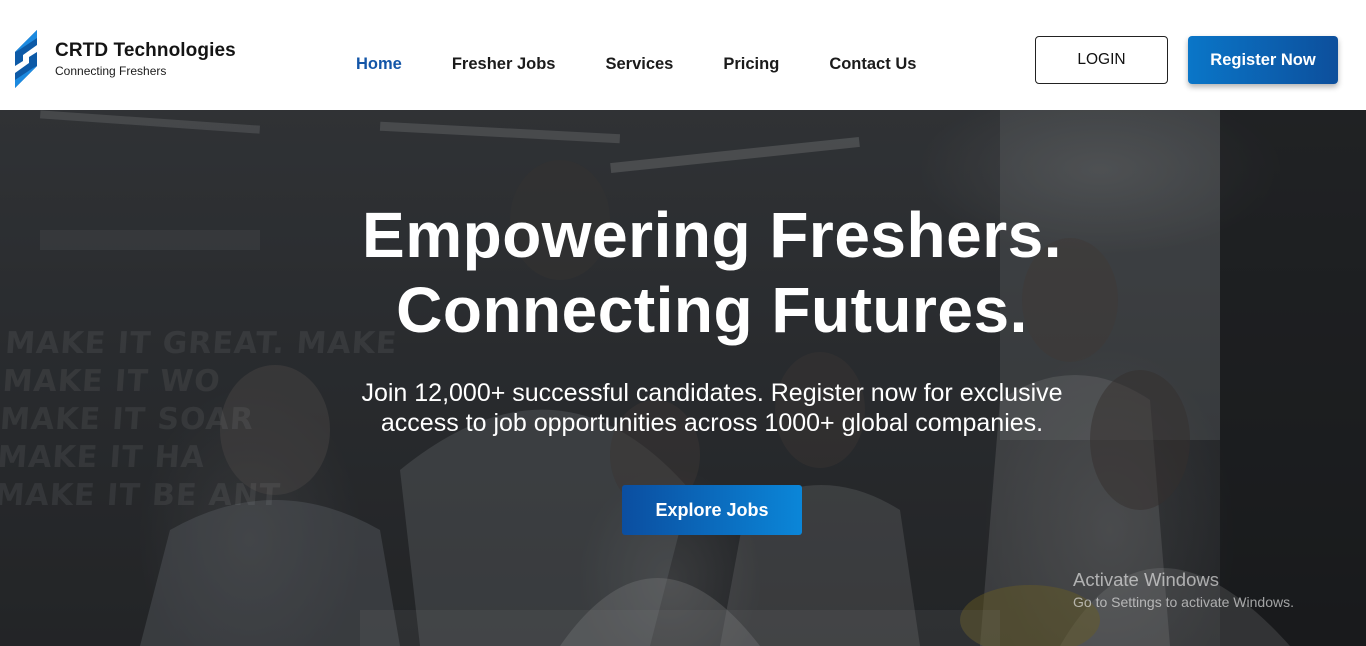  I want to click on nav-item-fresher-jobs: Fresher Jobs, so click(504, 64).